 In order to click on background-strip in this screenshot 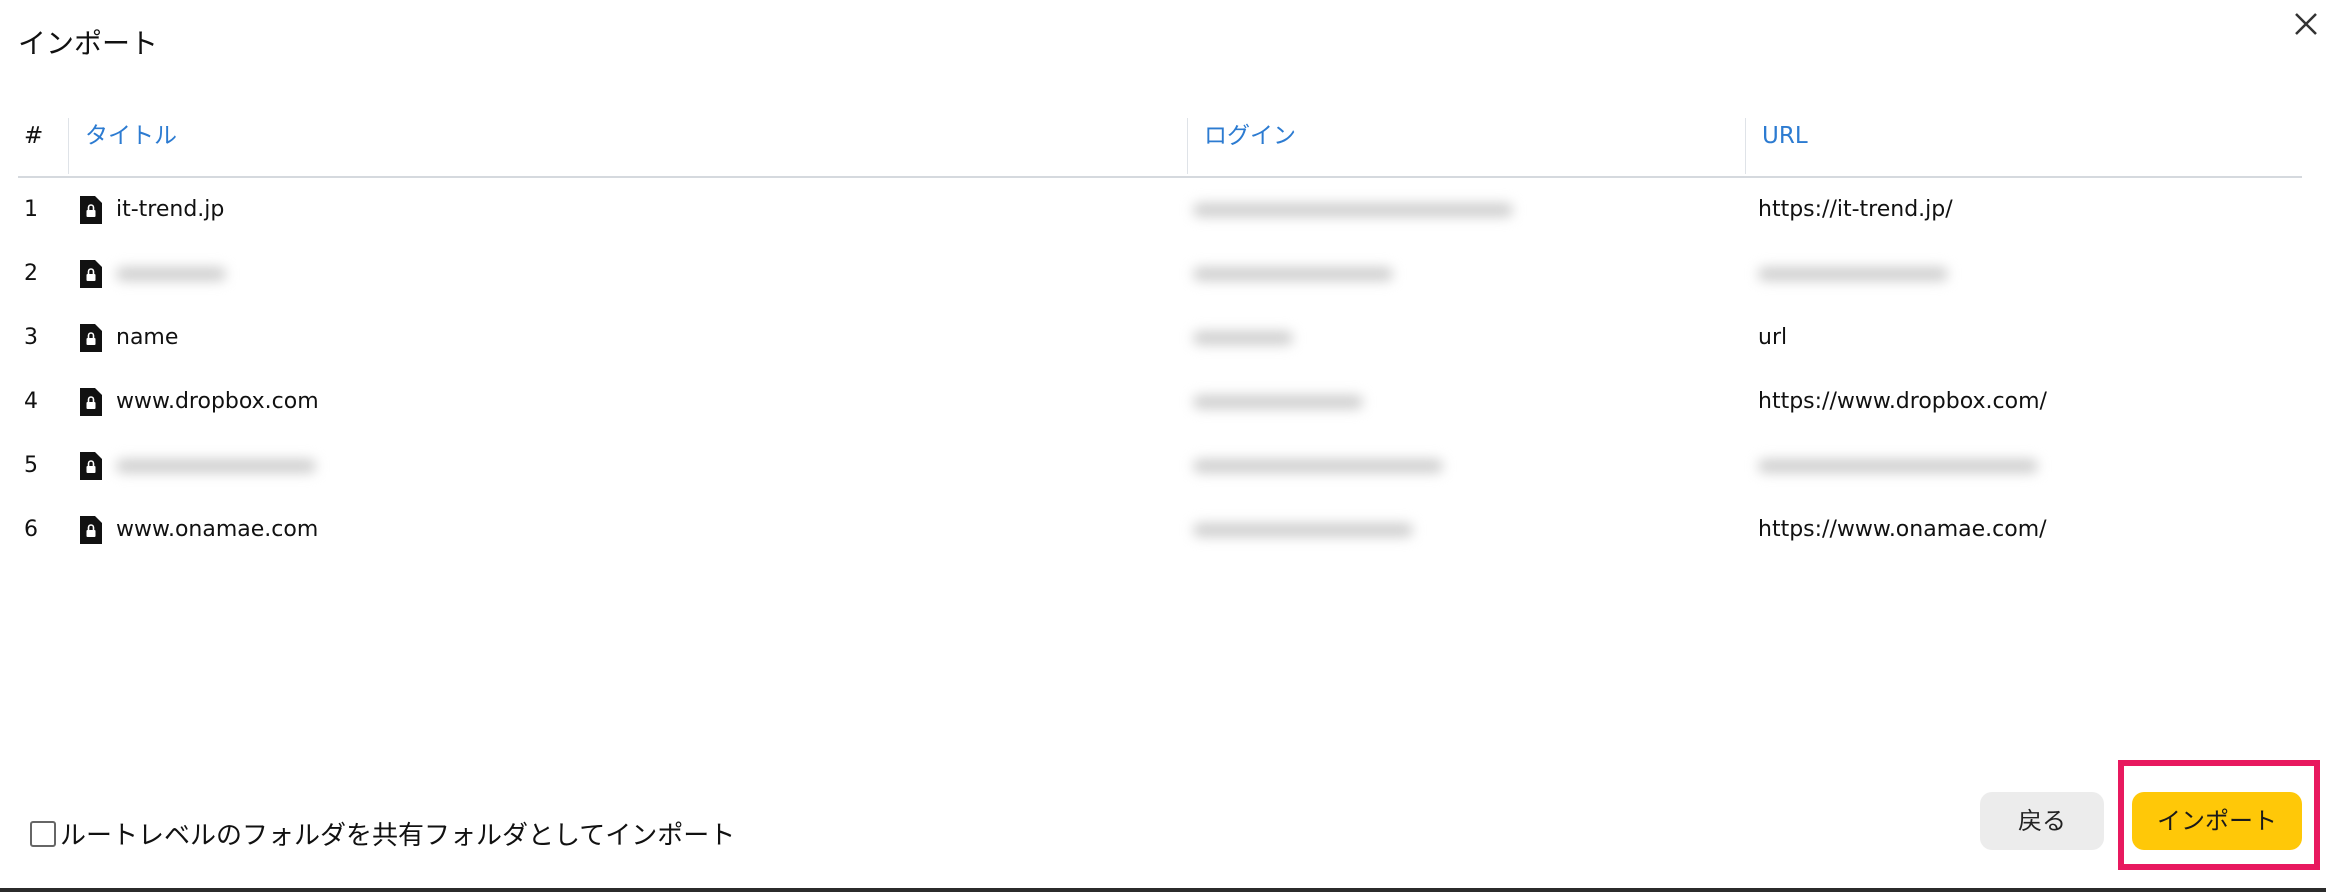, I will do `click(1163, 890)`.